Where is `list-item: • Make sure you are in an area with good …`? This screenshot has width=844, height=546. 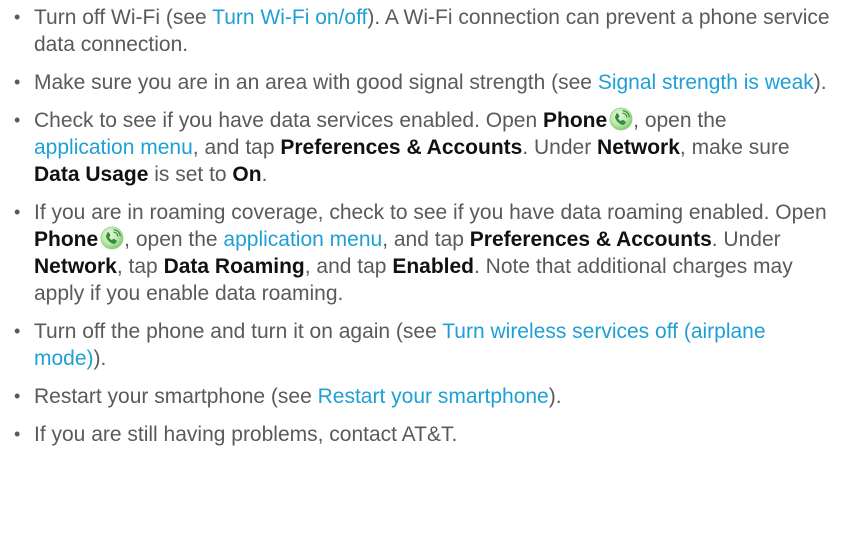 list-item: • Make sure you are in an area with good … is located at coordinates (421, 82).